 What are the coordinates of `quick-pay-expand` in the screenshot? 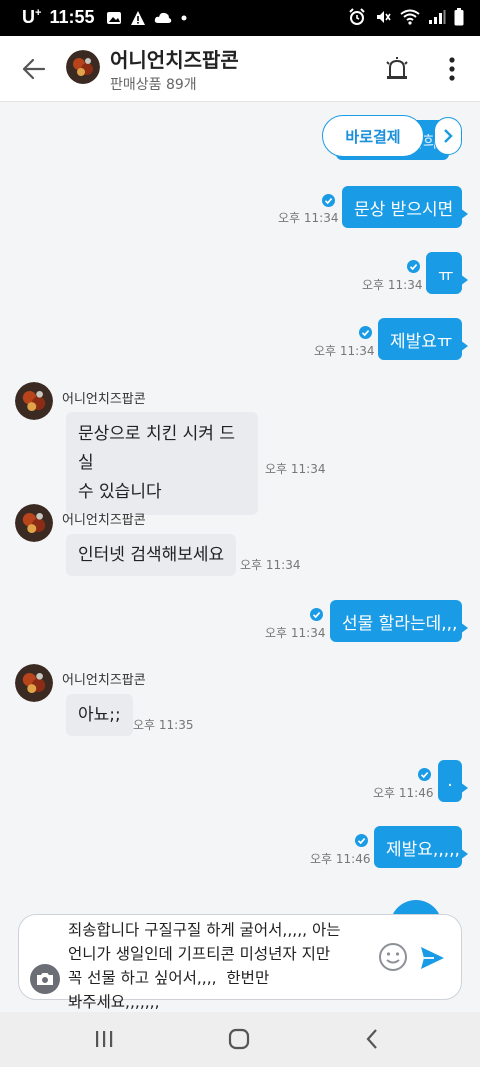 It's located at (448, 136).